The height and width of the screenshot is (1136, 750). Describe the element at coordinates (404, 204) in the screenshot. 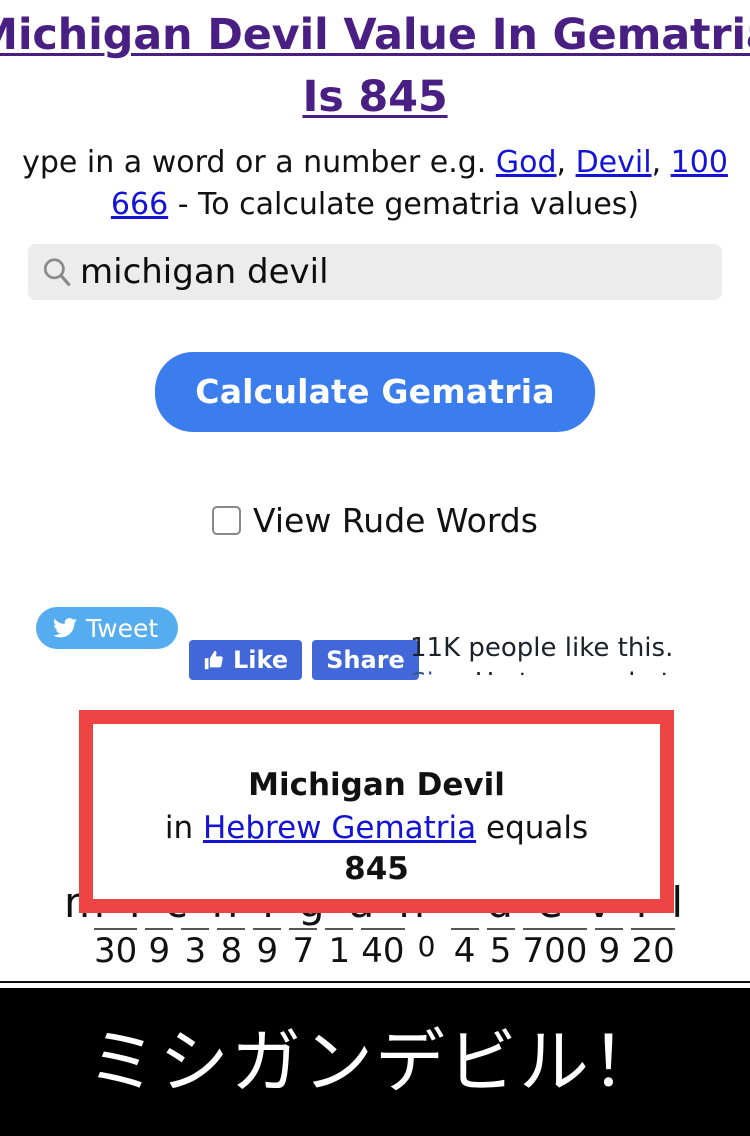

I see `instructions-tail: - To calculate gematria values)` at that location.